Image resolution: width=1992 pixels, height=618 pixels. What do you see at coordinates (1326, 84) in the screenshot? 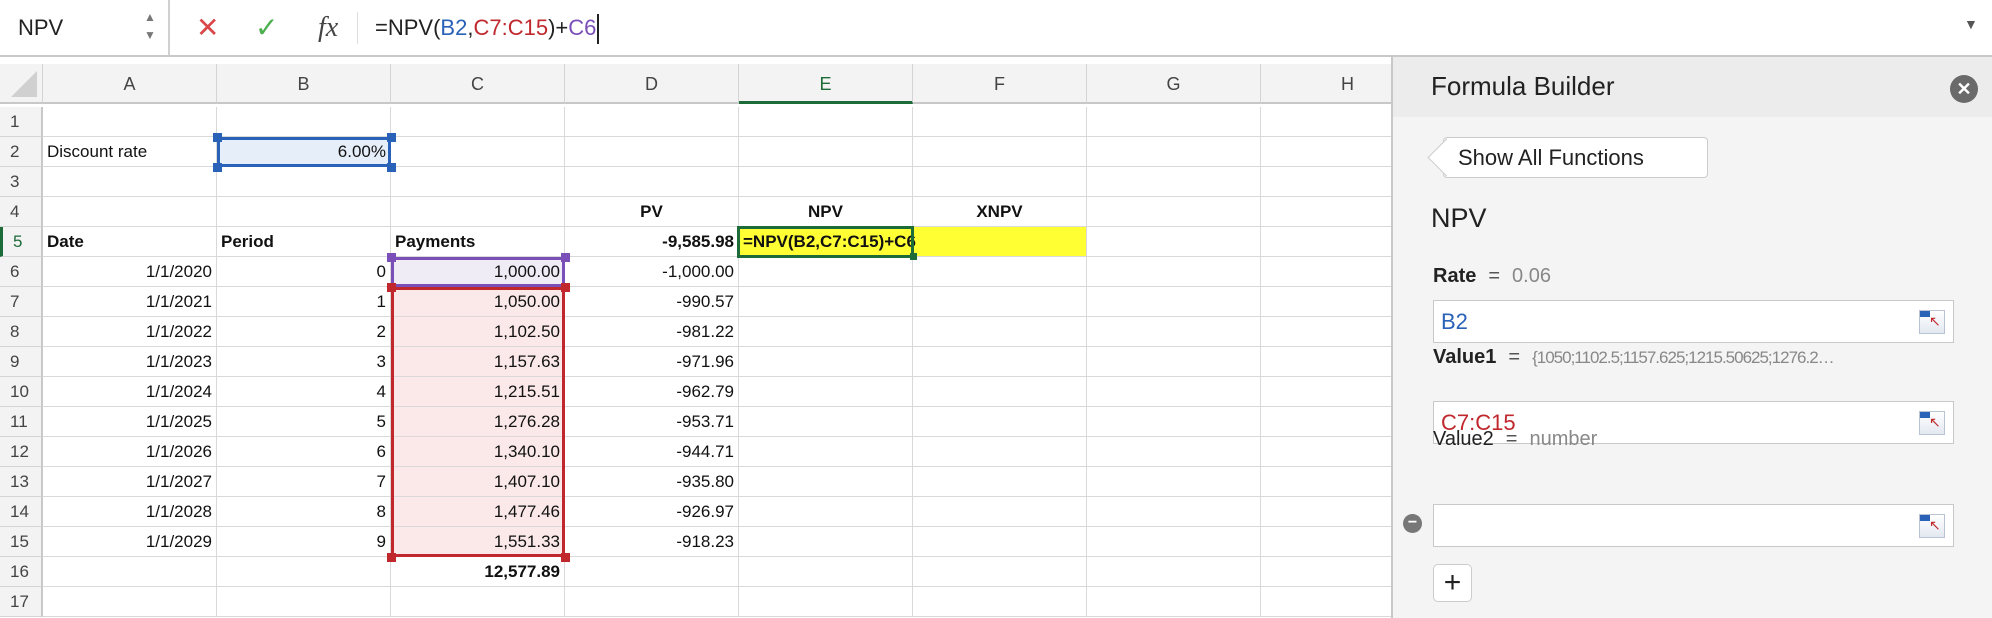
I see `column-header-H: H` at bounding box center [1326, 84].